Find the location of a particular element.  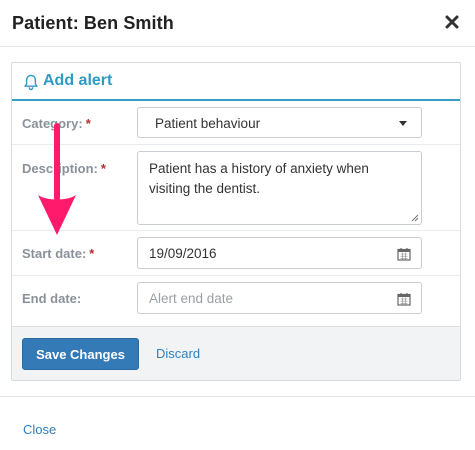

close-x-icon is located at coordinates (452, 22).